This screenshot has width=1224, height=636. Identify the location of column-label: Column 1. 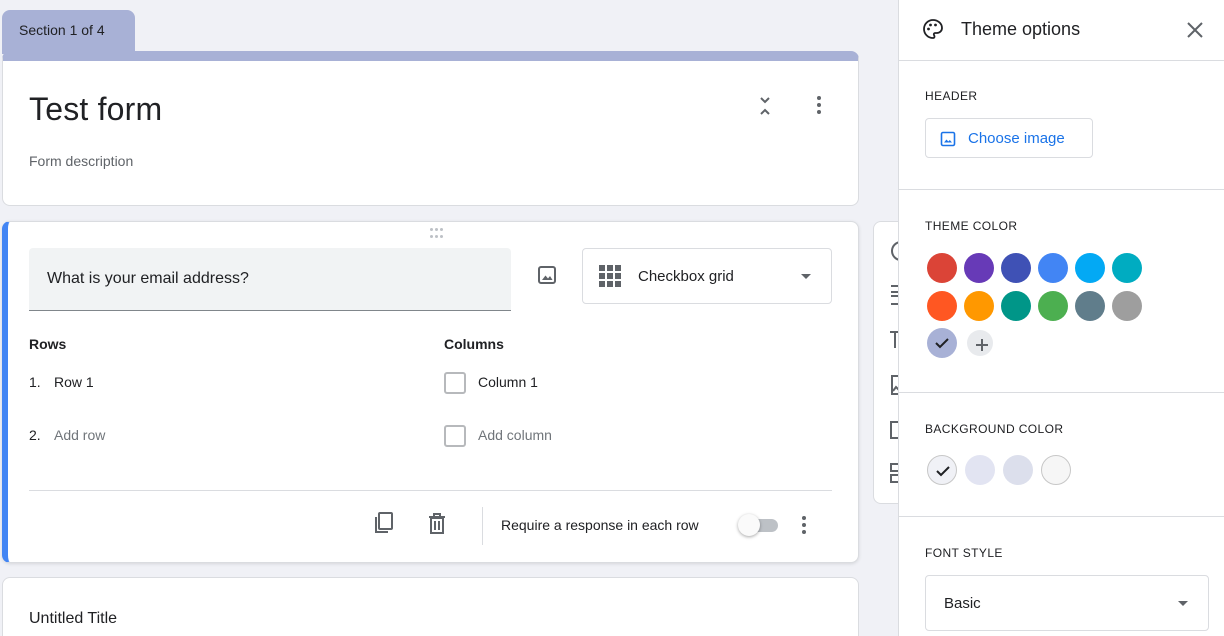
(508, 382).